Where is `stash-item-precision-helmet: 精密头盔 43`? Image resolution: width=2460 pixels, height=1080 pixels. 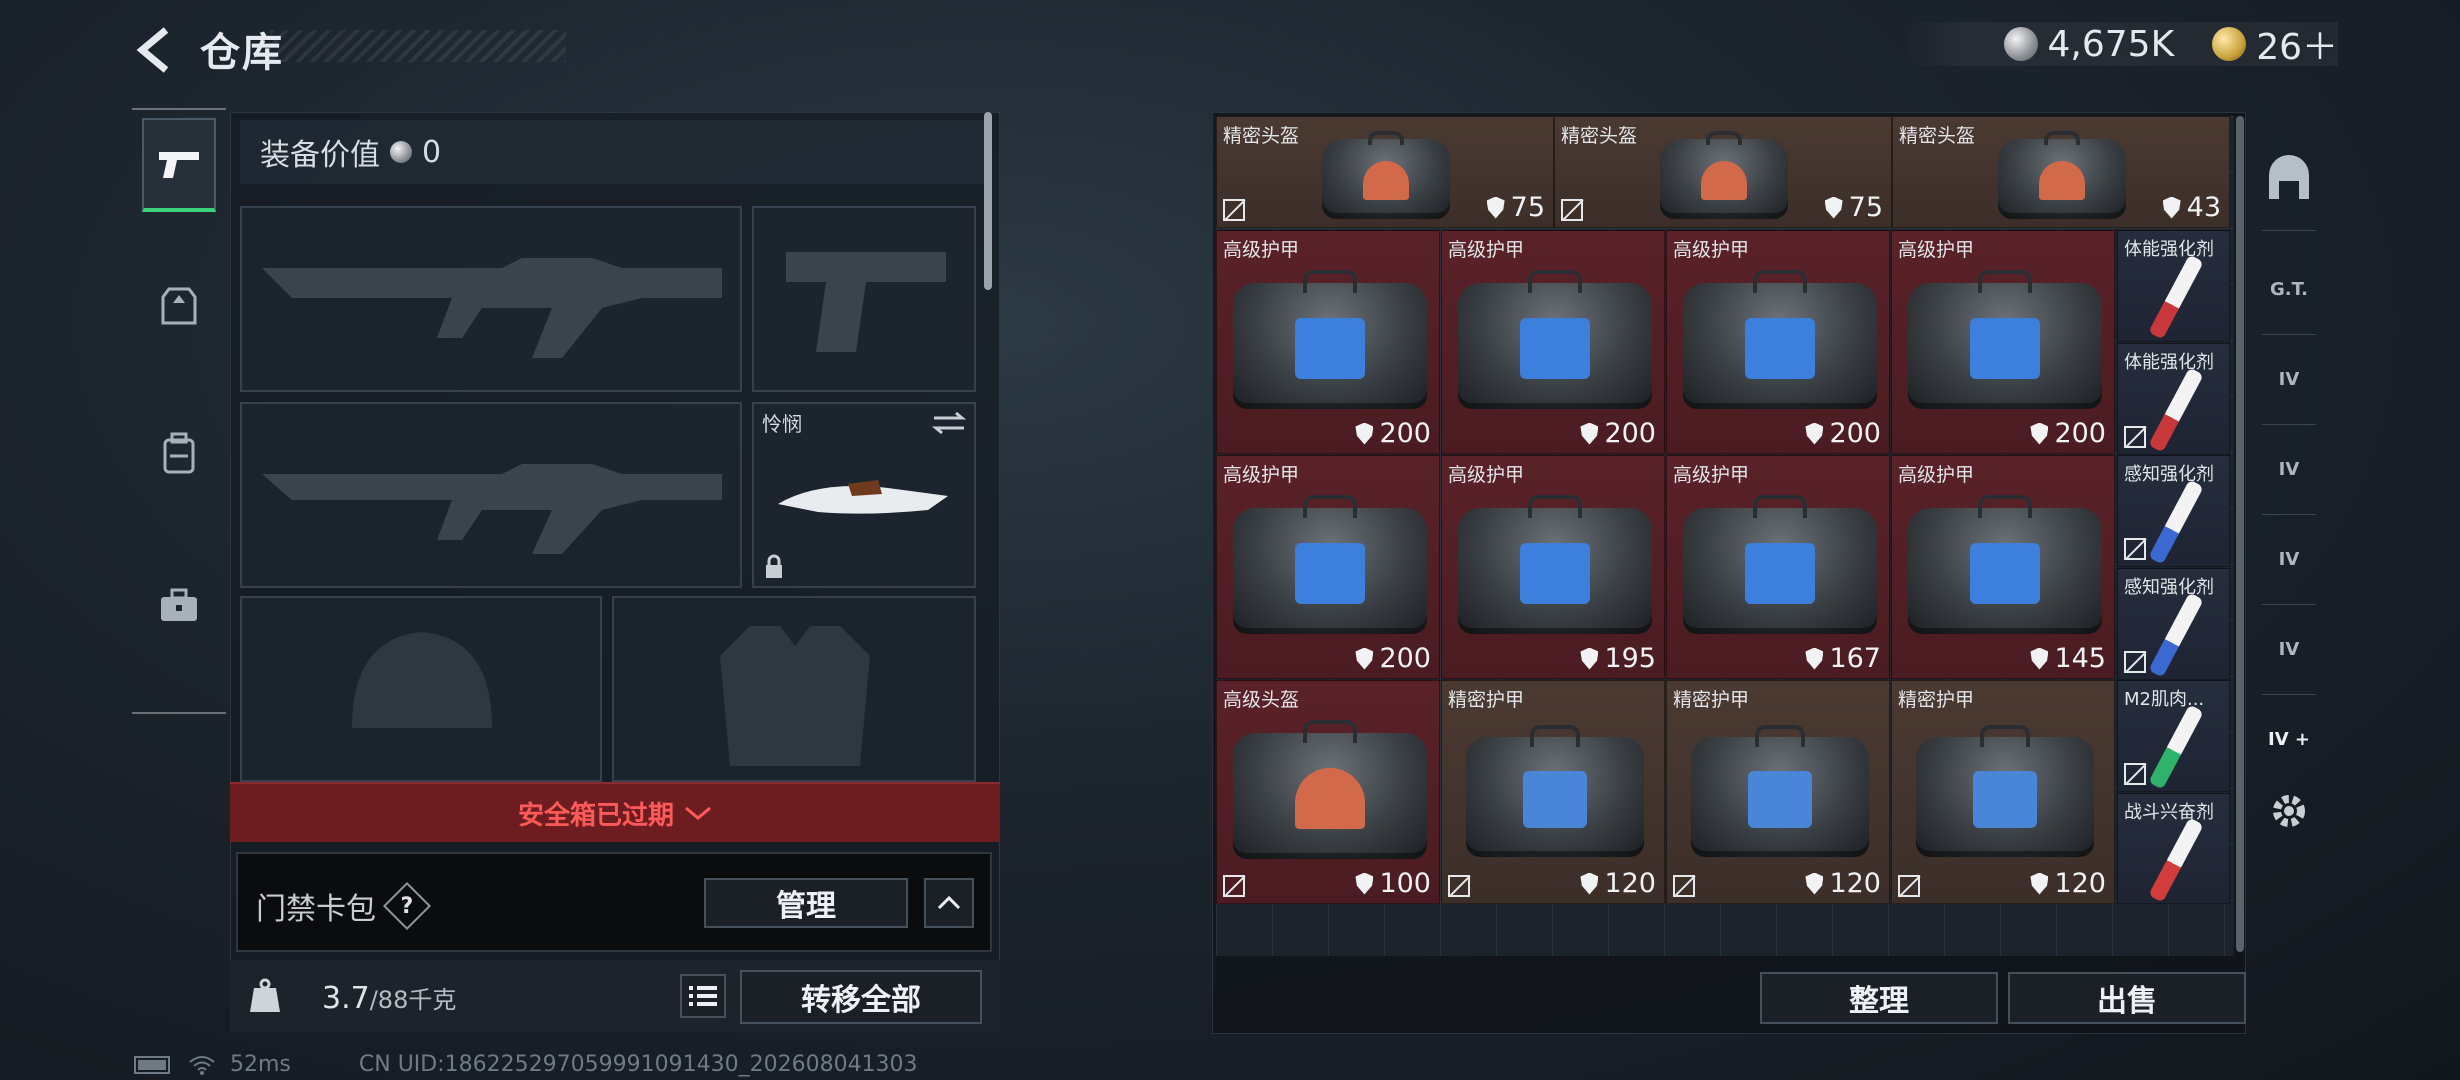 stash-item-precision-helmet: 精密头盔 43 is located at coordinates (2061, 172).